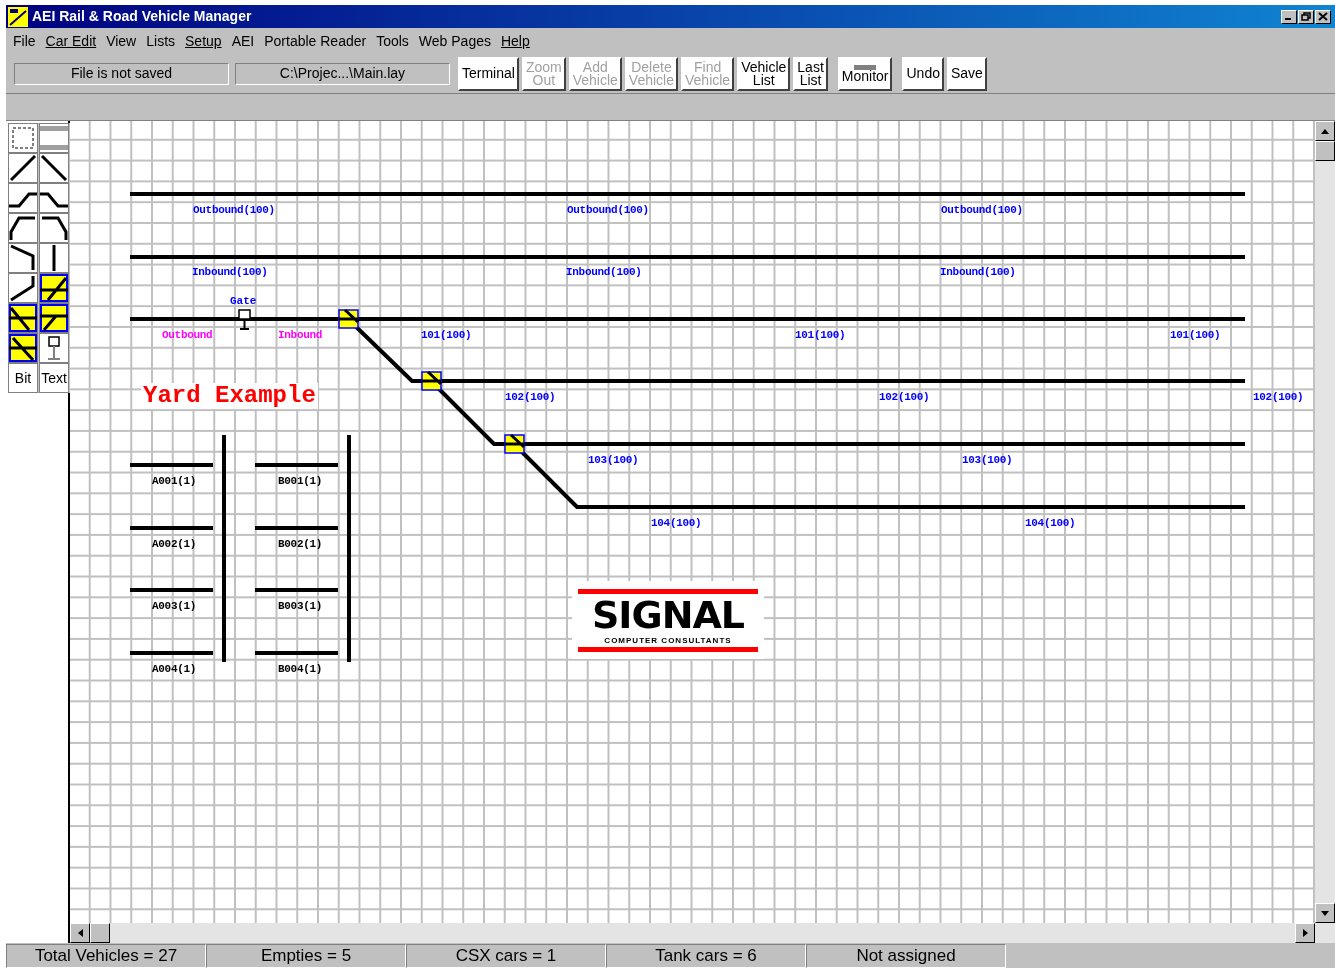 The image size is (1335, 968). What do you see at coordinates (342, 73) in the screenshot?
I see `status-field: C:\Projec...\Main.lay` at bounding box center [342, 73].